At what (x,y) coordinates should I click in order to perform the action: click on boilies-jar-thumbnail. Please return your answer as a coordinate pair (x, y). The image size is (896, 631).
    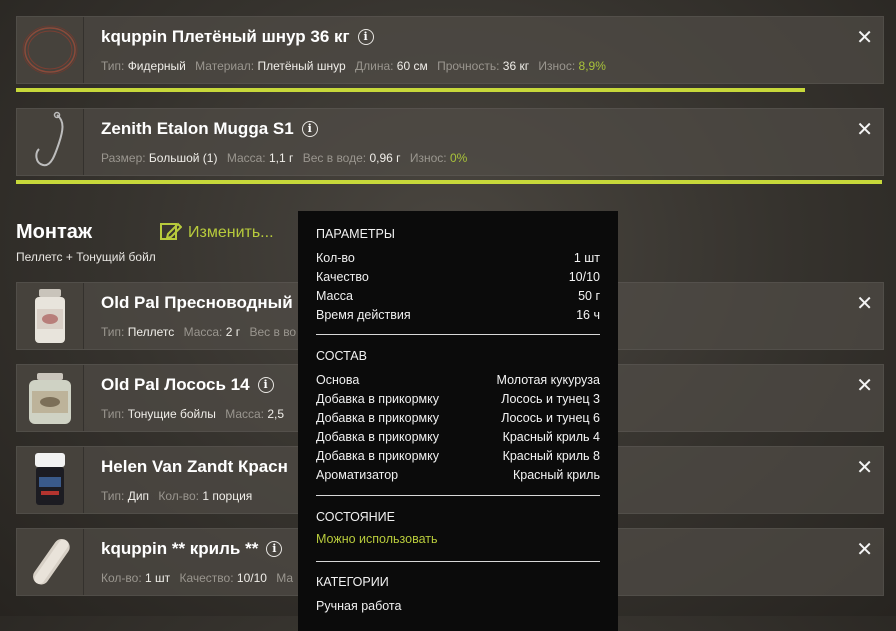
    Looking at the image, I should click on (50, 398).